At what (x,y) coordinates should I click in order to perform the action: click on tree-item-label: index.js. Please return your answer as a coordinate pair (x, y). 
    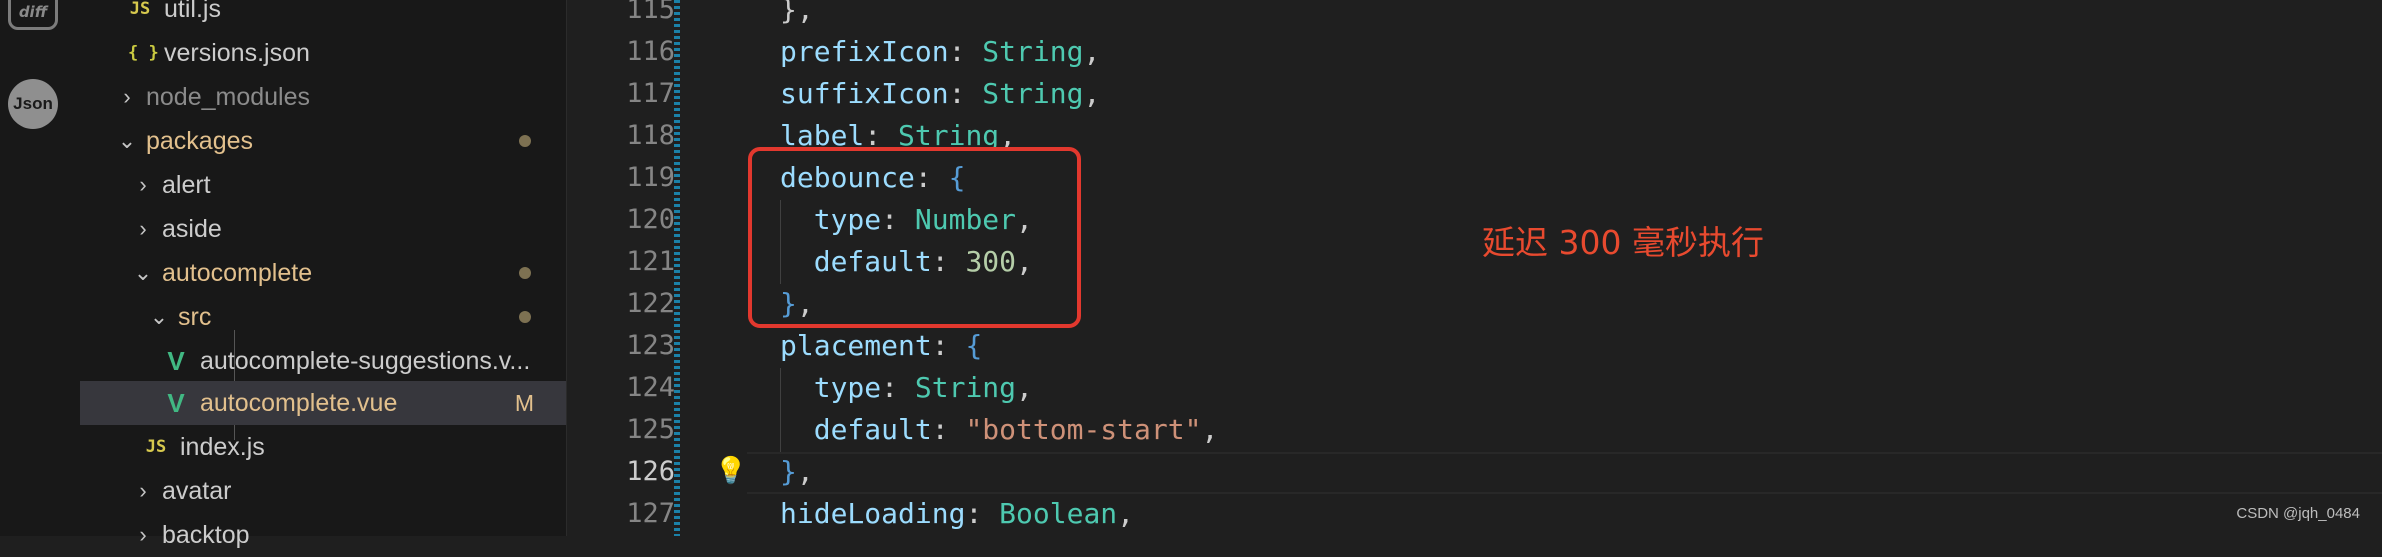
    Looking at the image, I should click on (222, 446).